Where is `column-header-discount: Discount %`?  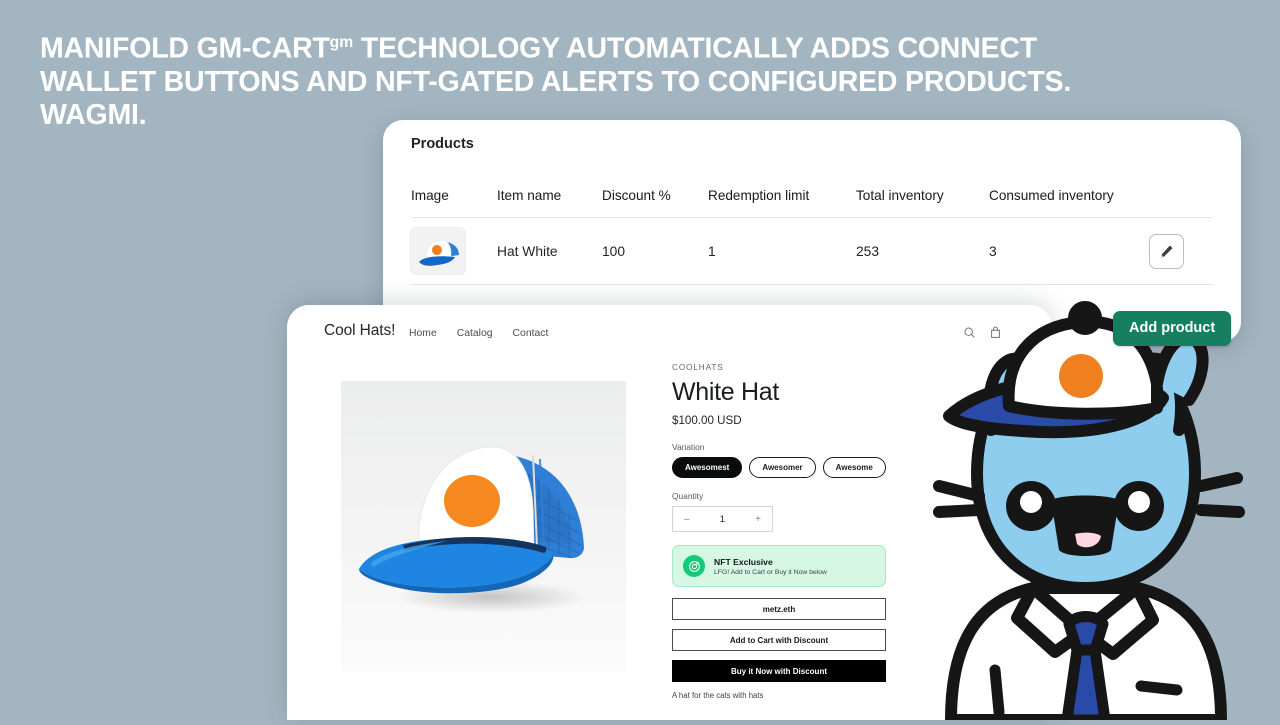
column-header-discount: Discount % is located at coordinates (655, 199).